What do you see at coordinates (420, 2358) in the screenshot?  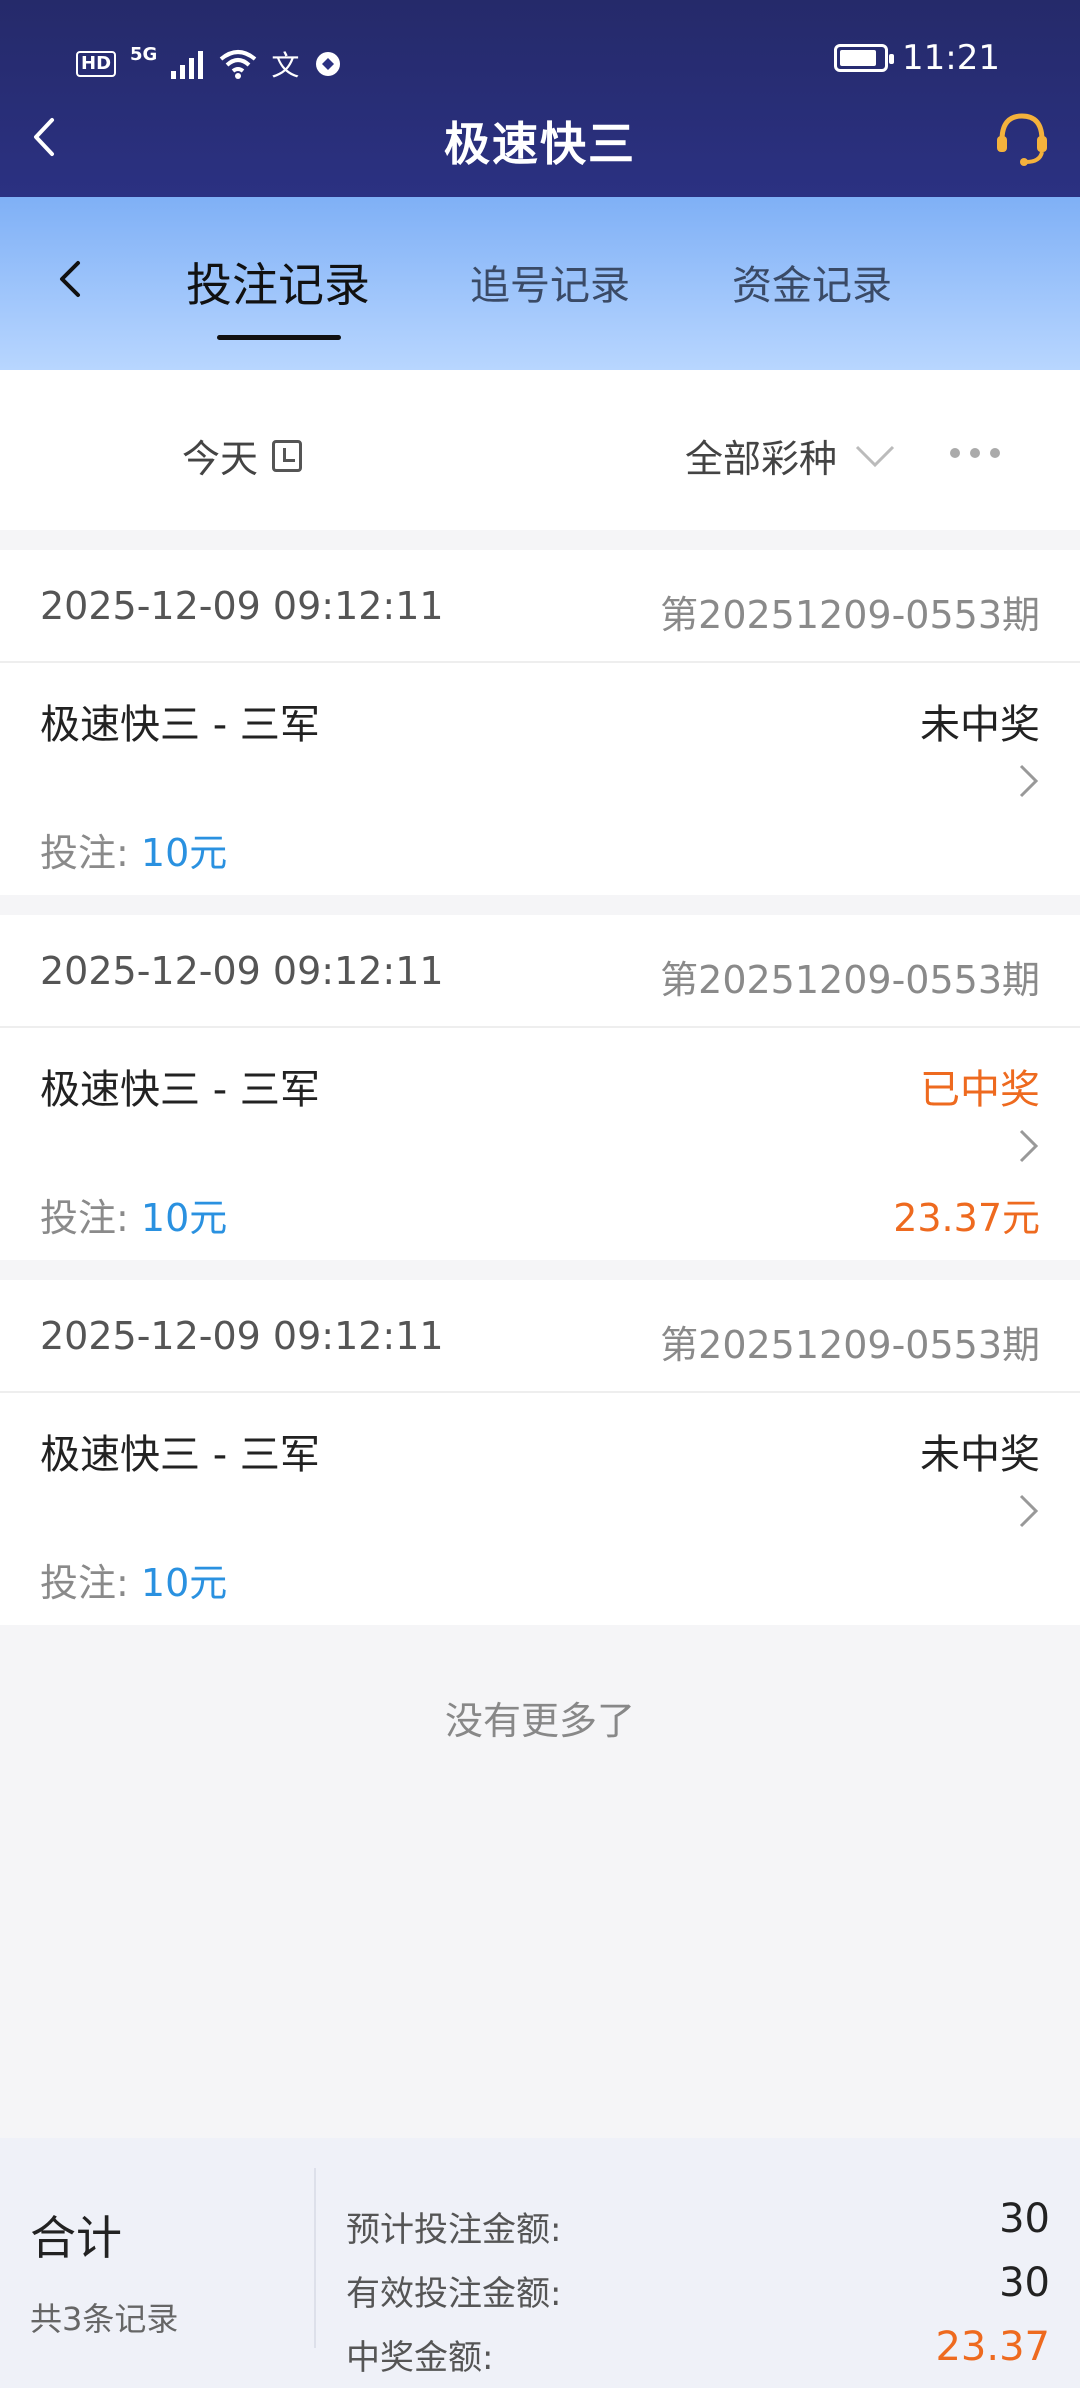 I see `summary-label: 中奖金额:` at bounding box center [420, 2358].